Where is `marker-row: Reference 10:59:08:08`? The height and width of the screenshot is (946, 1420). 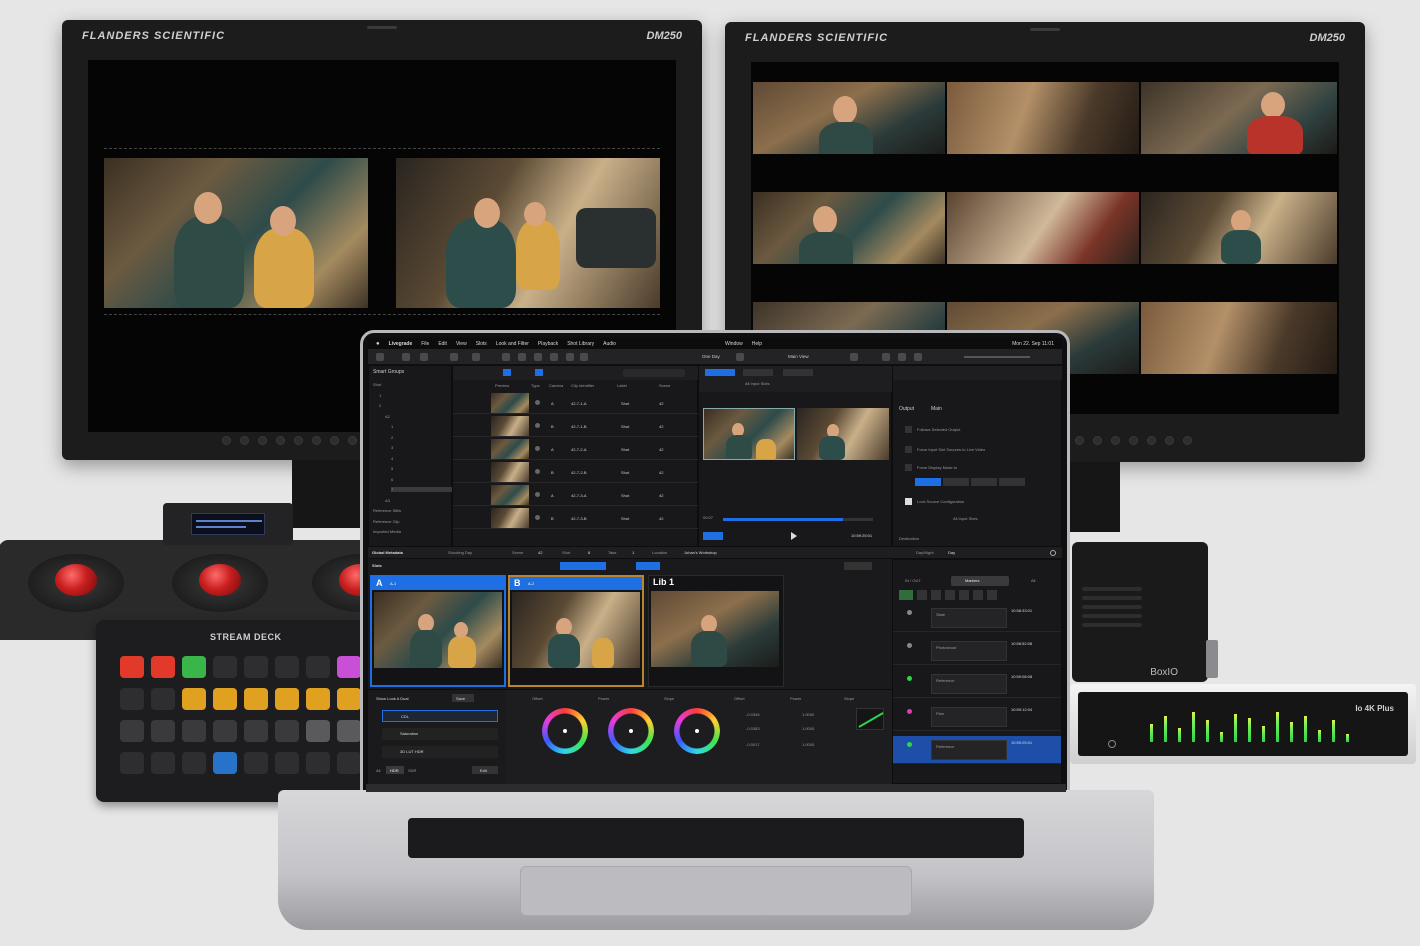
marker-row: Reference 10:59:08:08 is located at coordinates (977, 684).